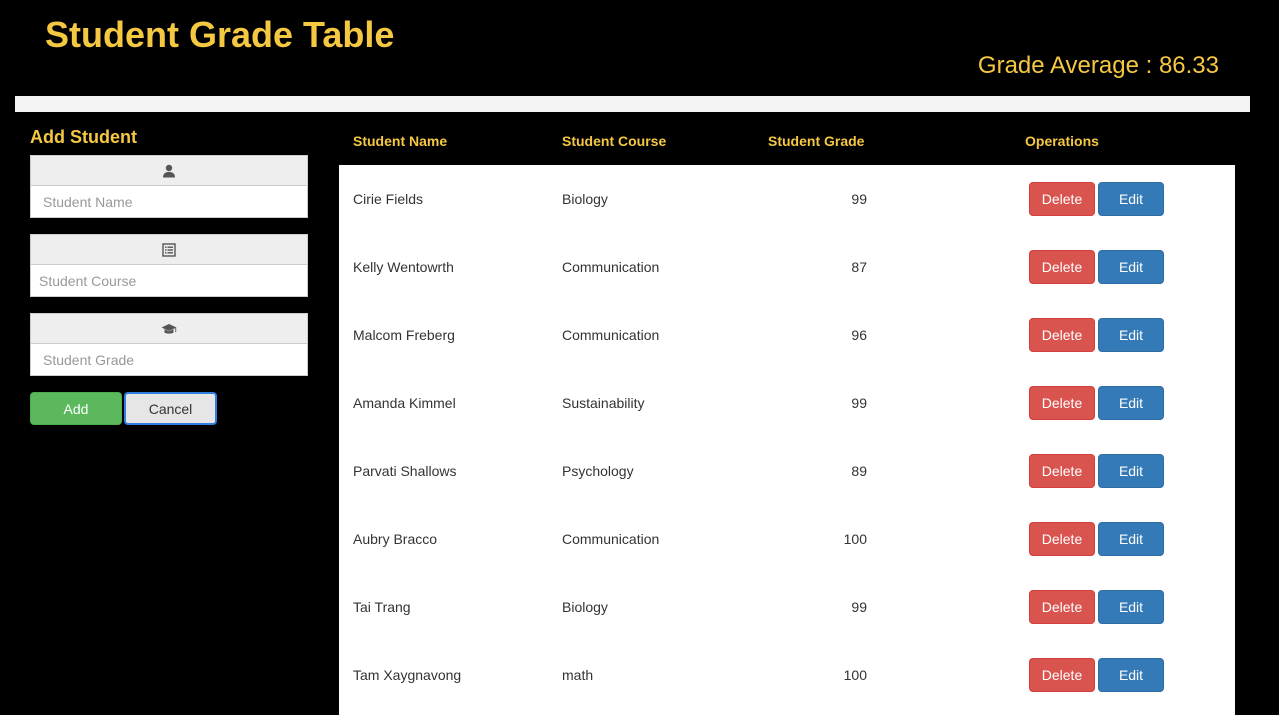  I want to click on student-name-cell: Kelly Wentowrth, so click(403, 267).